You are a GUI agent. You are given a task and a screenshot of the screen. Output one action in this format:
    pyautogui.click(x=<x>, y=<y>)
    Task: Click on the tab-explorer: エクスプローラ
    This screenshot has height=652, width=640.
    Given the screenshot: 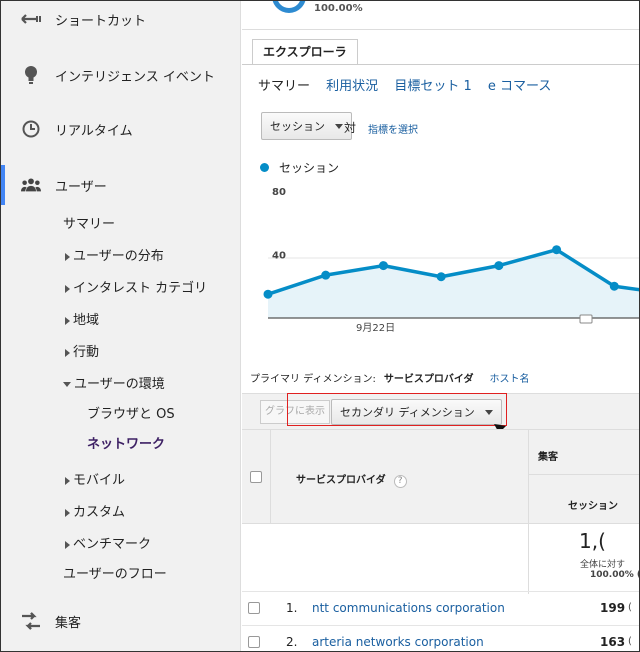 What is the action you would take?
    pyautogui.click(x=305, y=52)
    